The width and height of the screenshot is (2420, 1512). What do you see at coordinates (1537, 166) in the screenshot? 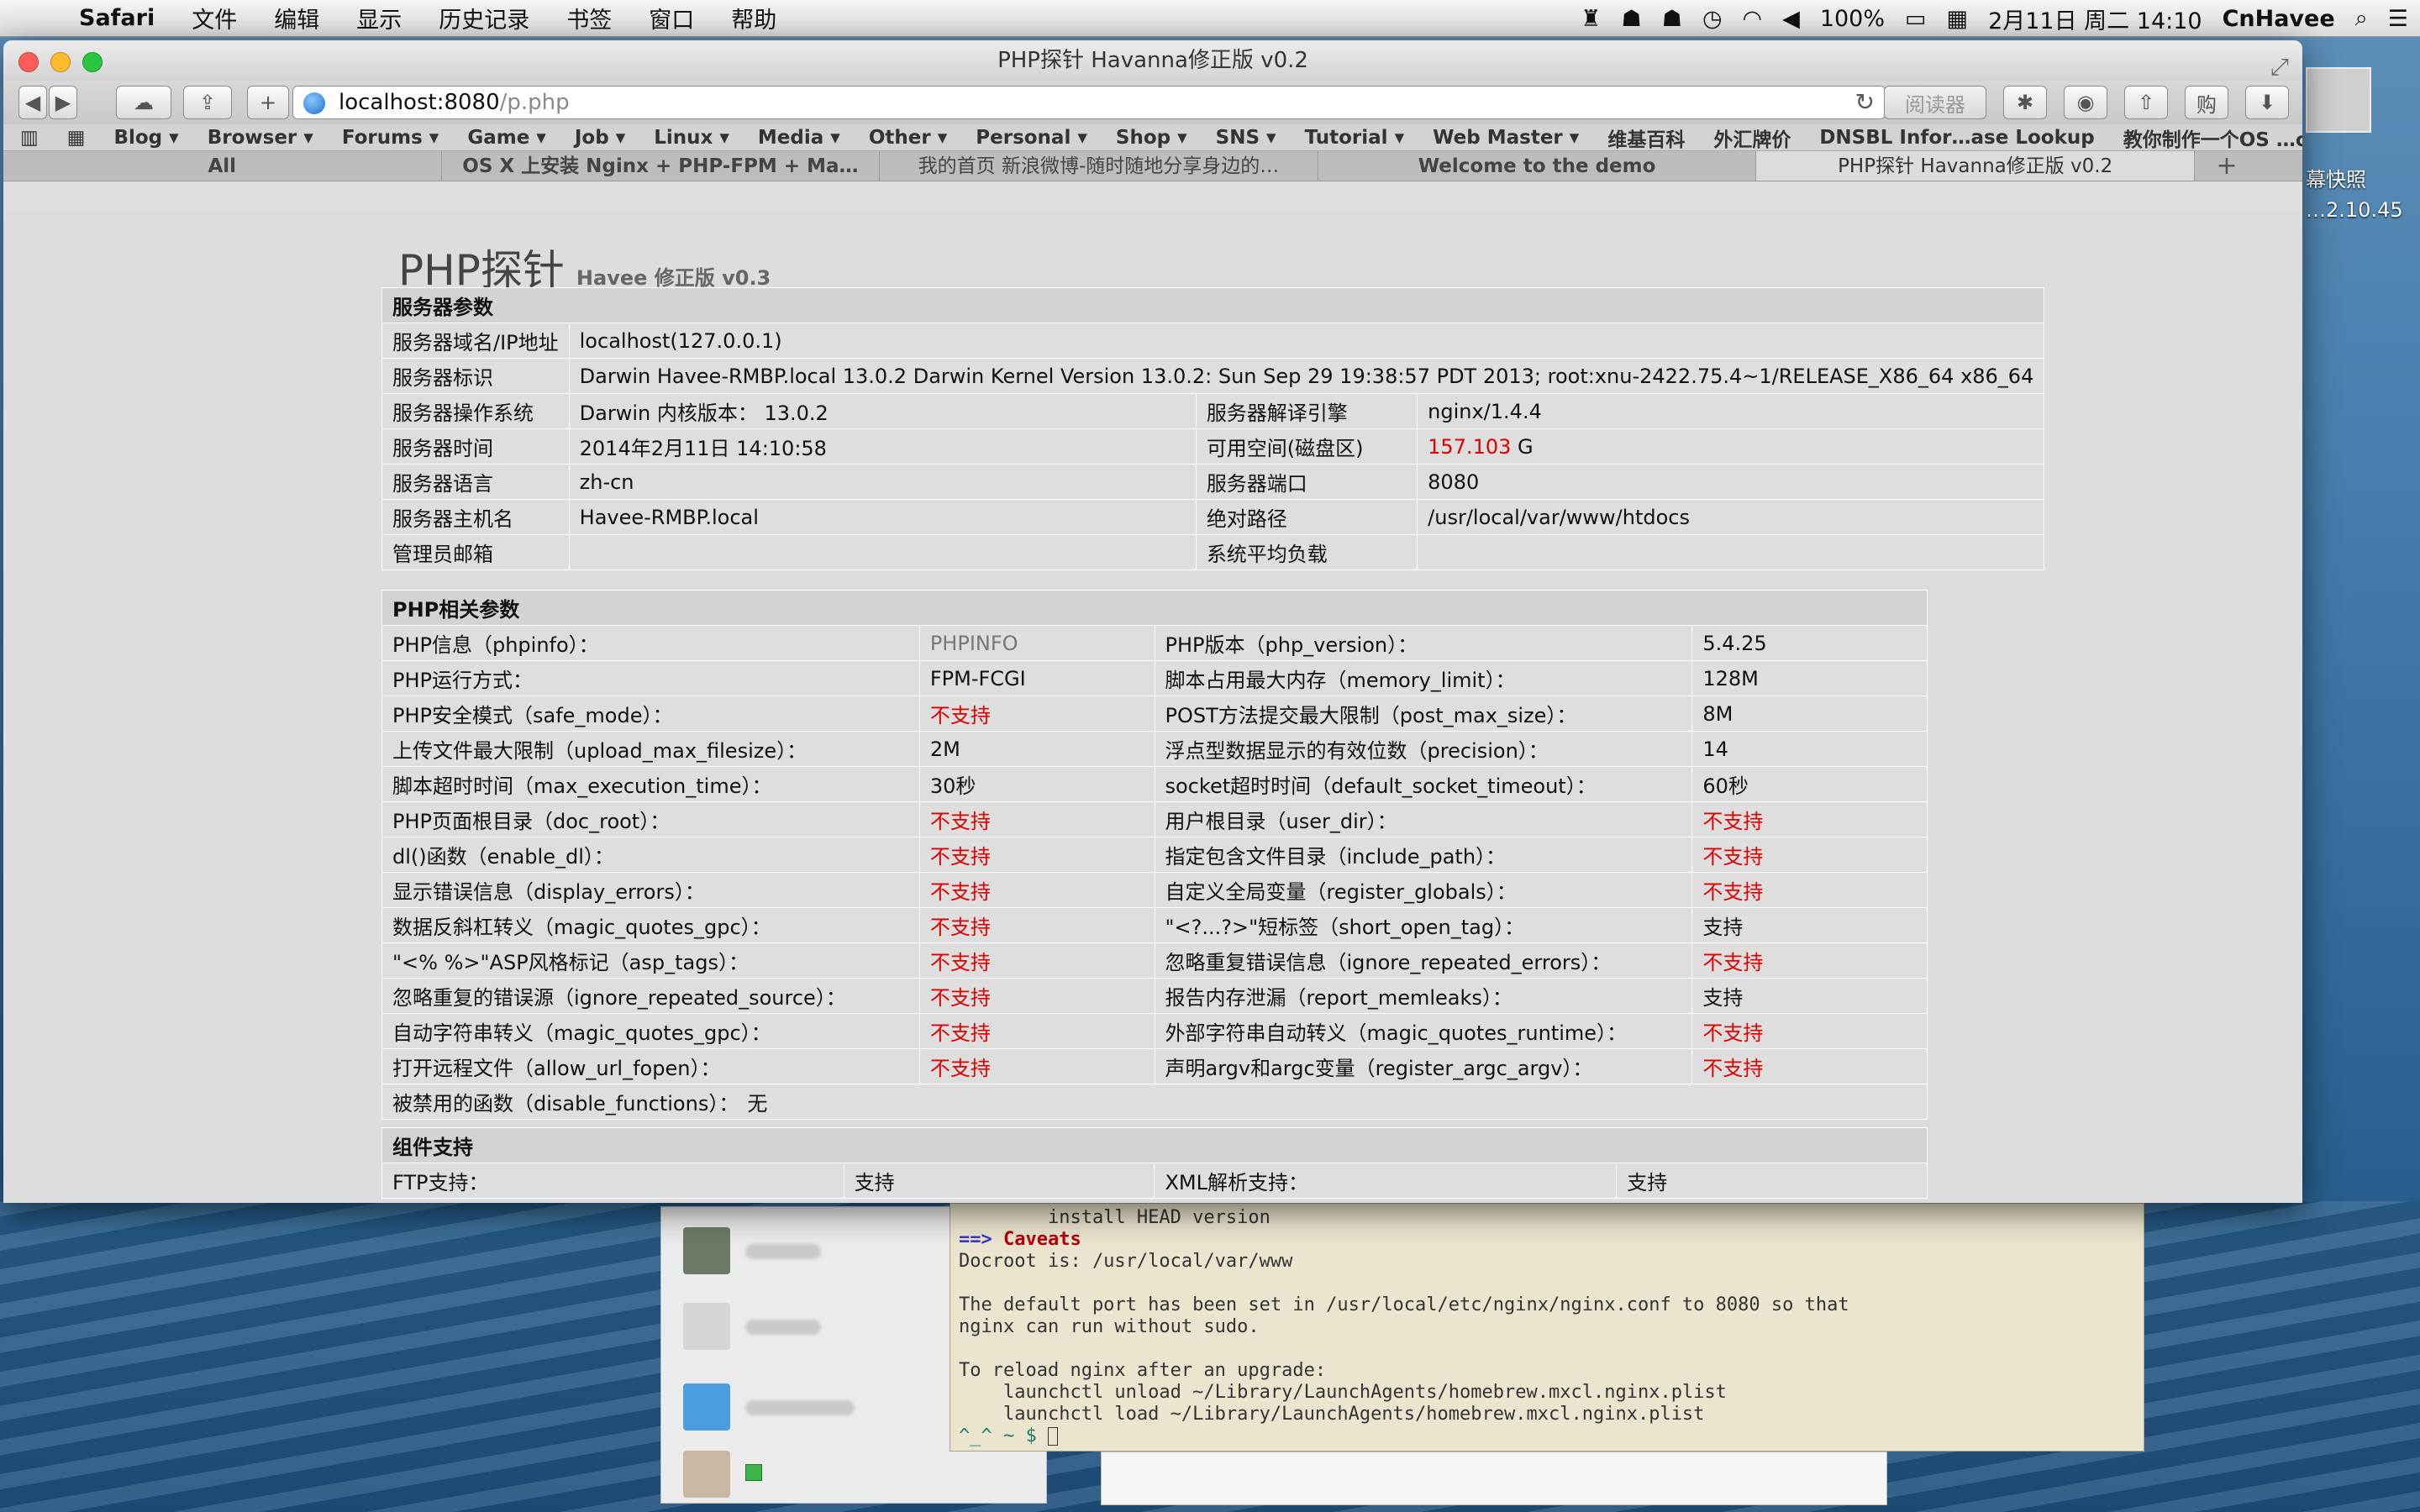
I see `tab-demo: Welcome to the demo` at bounding box center [1537, 166].